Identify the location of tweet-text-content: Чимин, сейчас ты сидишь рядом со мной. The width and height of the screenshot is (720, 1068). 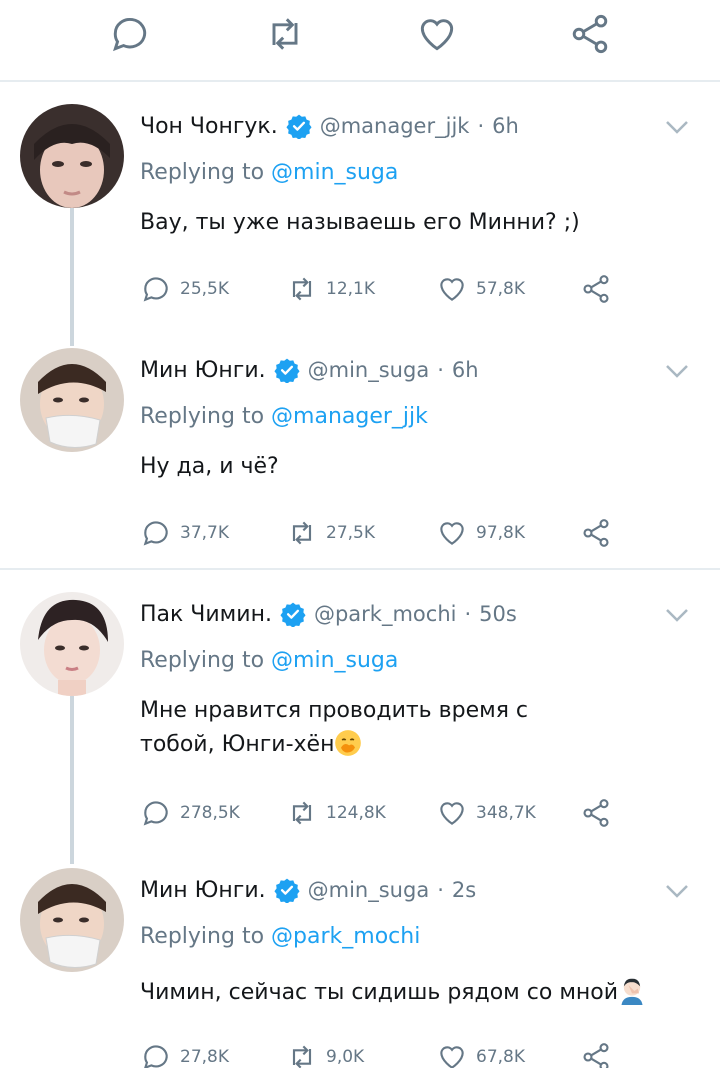
(379, 992).